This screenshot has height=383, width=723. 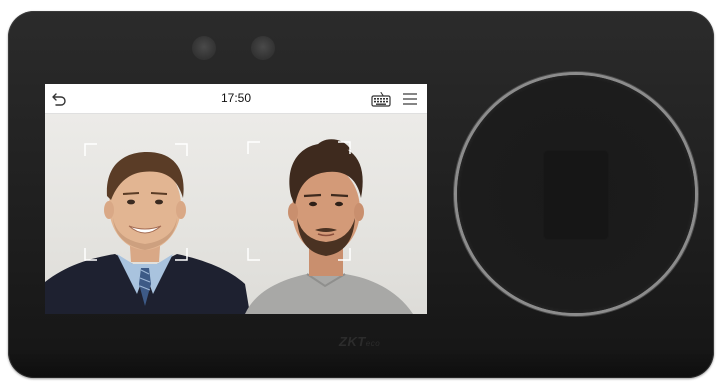 I want to click on camera-lens-right, so click(x=263, y=48).